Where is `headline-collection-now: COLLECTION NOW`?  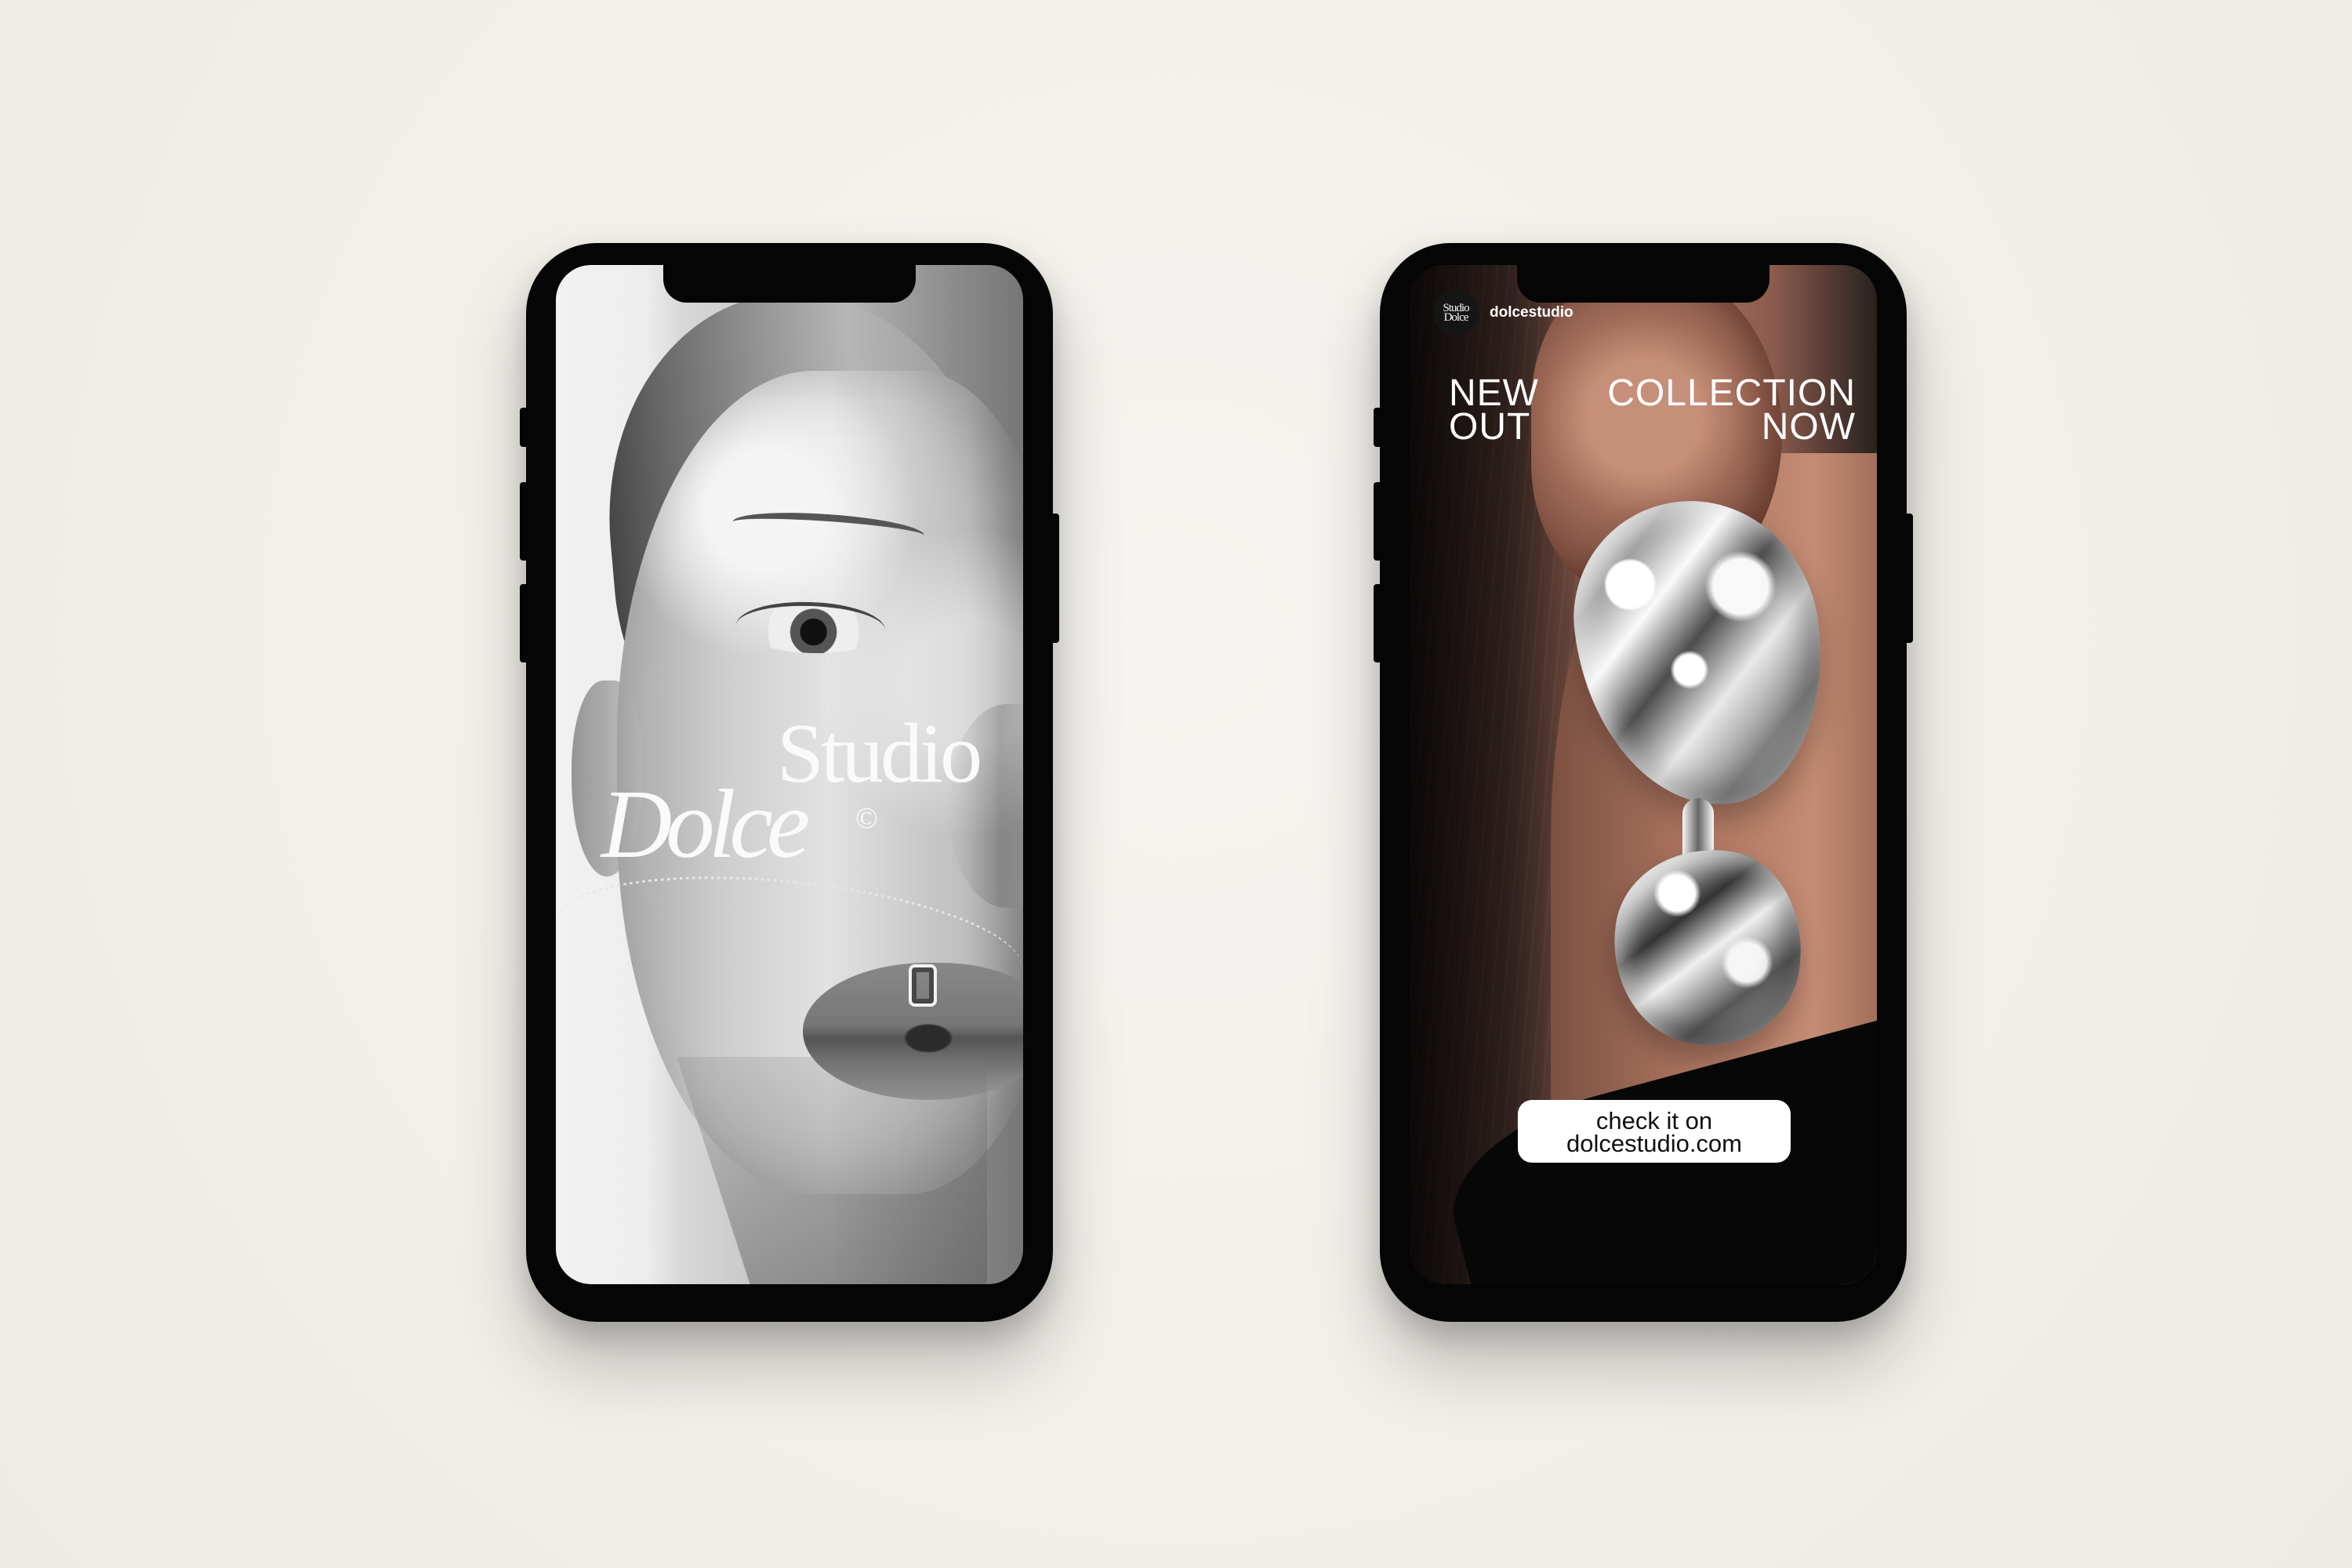
headline-collection-now: COLLECTION NOW is located at coordinates (1731, 410).